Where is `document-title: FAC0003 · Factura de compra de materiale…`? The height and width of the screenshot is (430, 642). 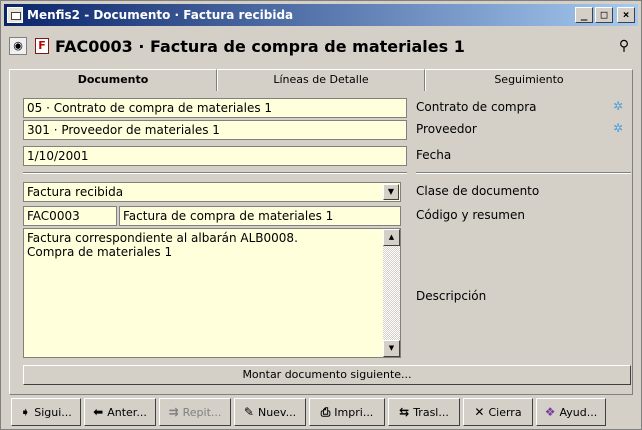
document-title: FAC0003 · Factura de compra de materiale… is located at coordinates (260, 46).